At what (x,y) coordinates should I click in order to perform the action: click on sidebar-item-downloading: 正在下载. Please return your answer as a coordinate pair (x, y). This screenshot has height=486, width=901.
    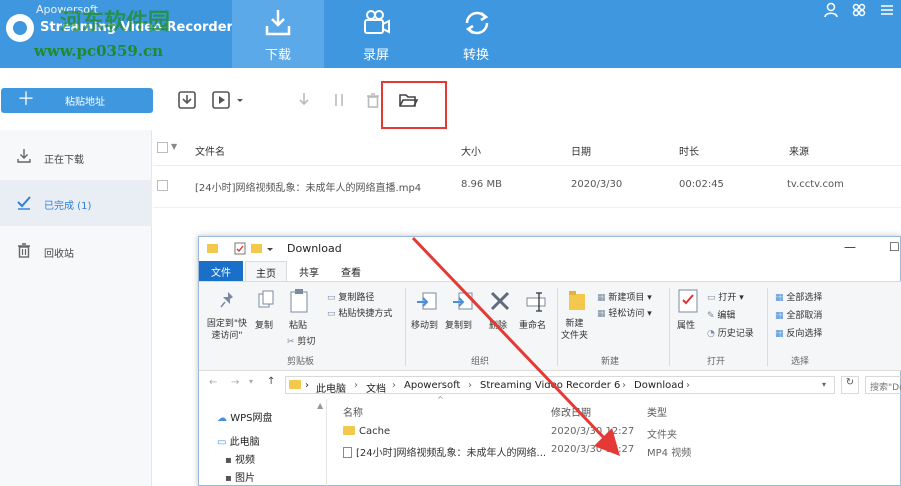
    Looking at the image, I should click on (76, 157).